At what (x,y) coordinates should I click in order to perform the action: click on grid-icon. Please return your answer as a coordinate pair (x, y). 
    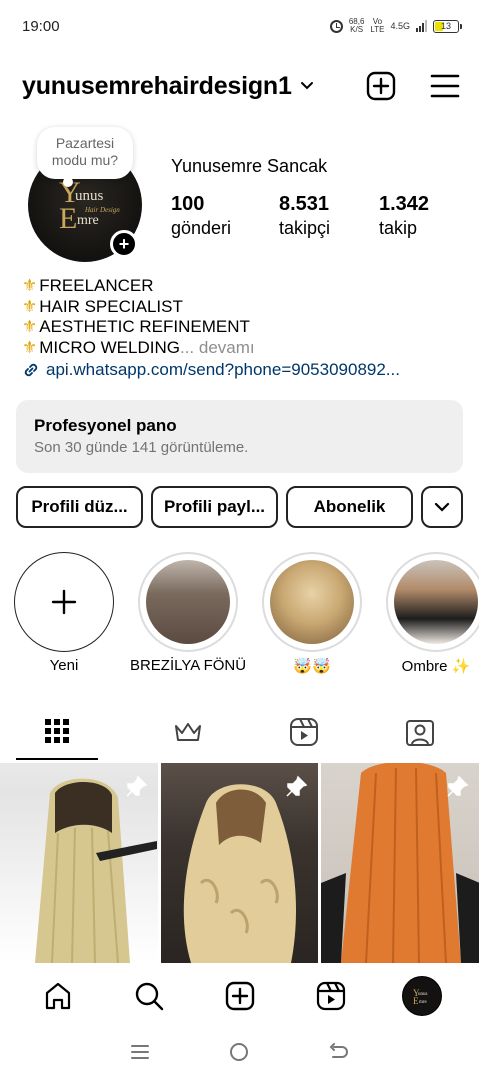
    Looking at the image, I should click on (56, 731).